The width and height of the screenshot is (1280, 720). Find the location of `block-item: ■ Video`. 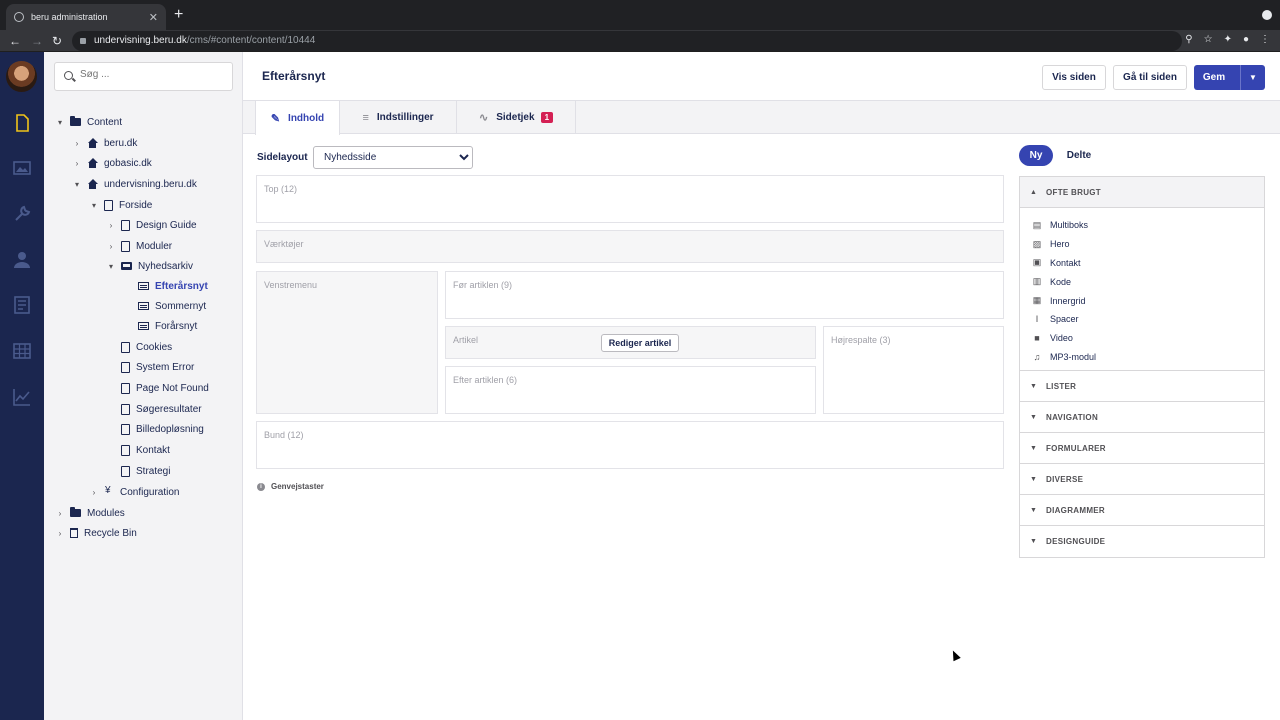

block-item: ■ Video is located at coordinates (1142, 338).